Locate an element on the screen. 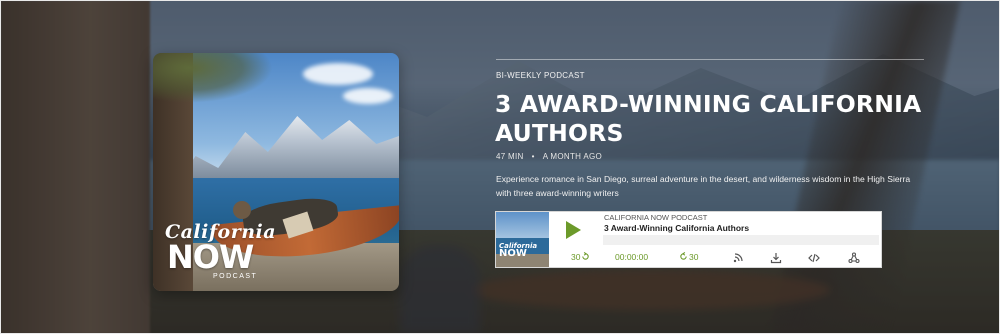 Image resolution: width=1000 pixels, height=334 pixels. episode-meta: 47 MIN • A MONTH AGO is located at coordinates (549, 156).